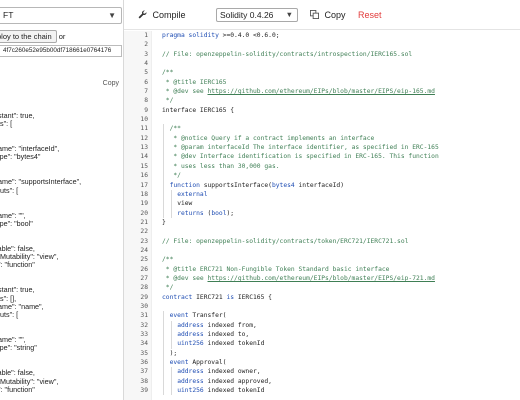 This screenshot has height=400, width=520. Describe the element at coordinates (181, 316) in the screenshot. I see `code-token: event` at that location.